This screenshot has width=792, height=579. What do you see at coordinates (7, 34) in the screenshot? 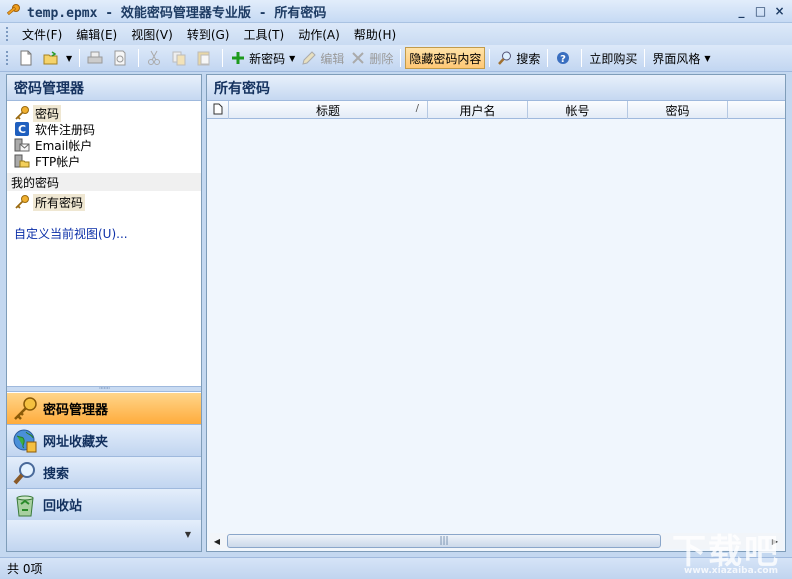
I see `menu-grip` at bounding box center [7, 34].